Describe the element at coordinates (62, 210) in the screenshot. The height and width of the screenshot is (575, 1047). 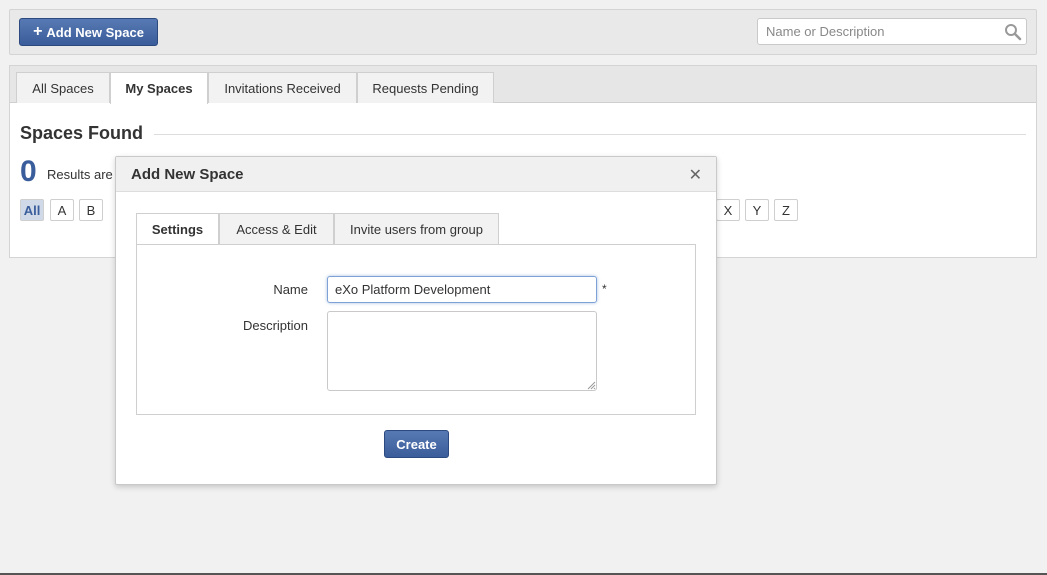
I see `letter-filter-a: A` at that location.